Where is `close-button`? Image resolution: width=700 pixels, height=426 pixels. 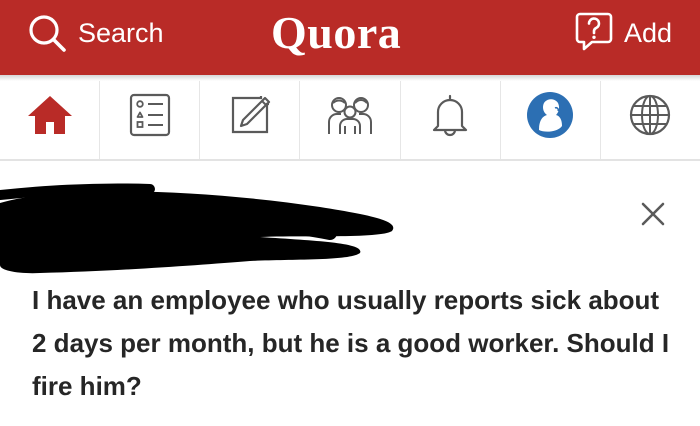 close-button is located at coordinates (653, 214).